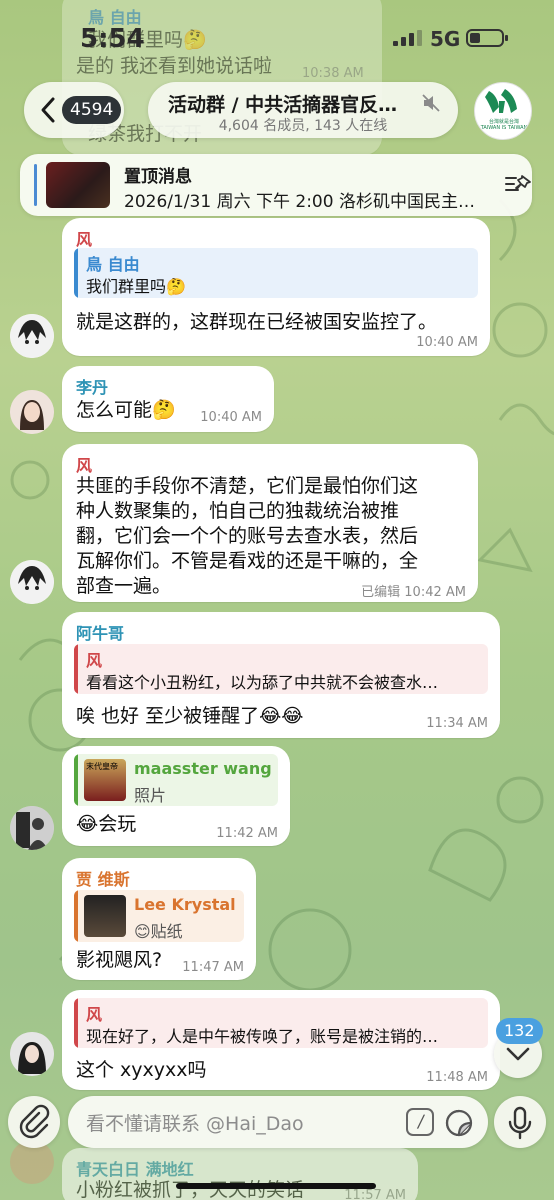 The height and width of the screenshot is (1200, 554). Describe the element at coordinates (303, 126) in the screenshot. I see `member-count: 4,604 名成员, 143 人在线` at that location.